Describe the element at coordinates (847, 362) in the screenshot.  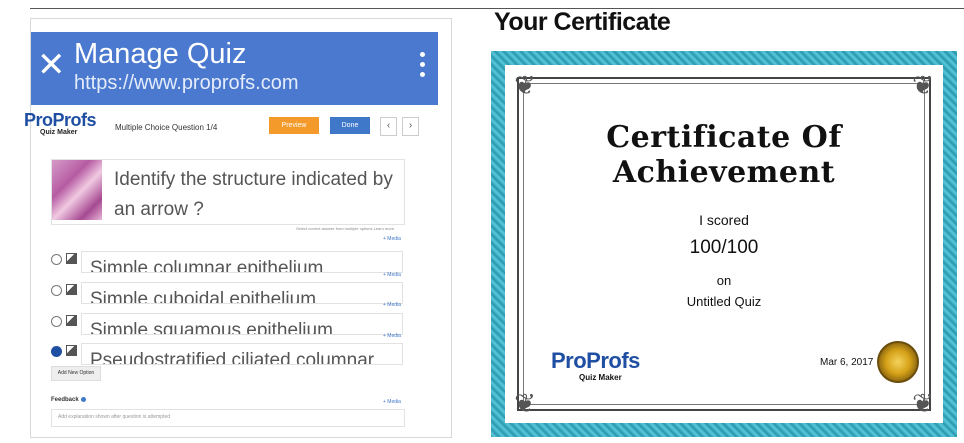
I see `certificate-date: Mar 6, 2017` at that location.